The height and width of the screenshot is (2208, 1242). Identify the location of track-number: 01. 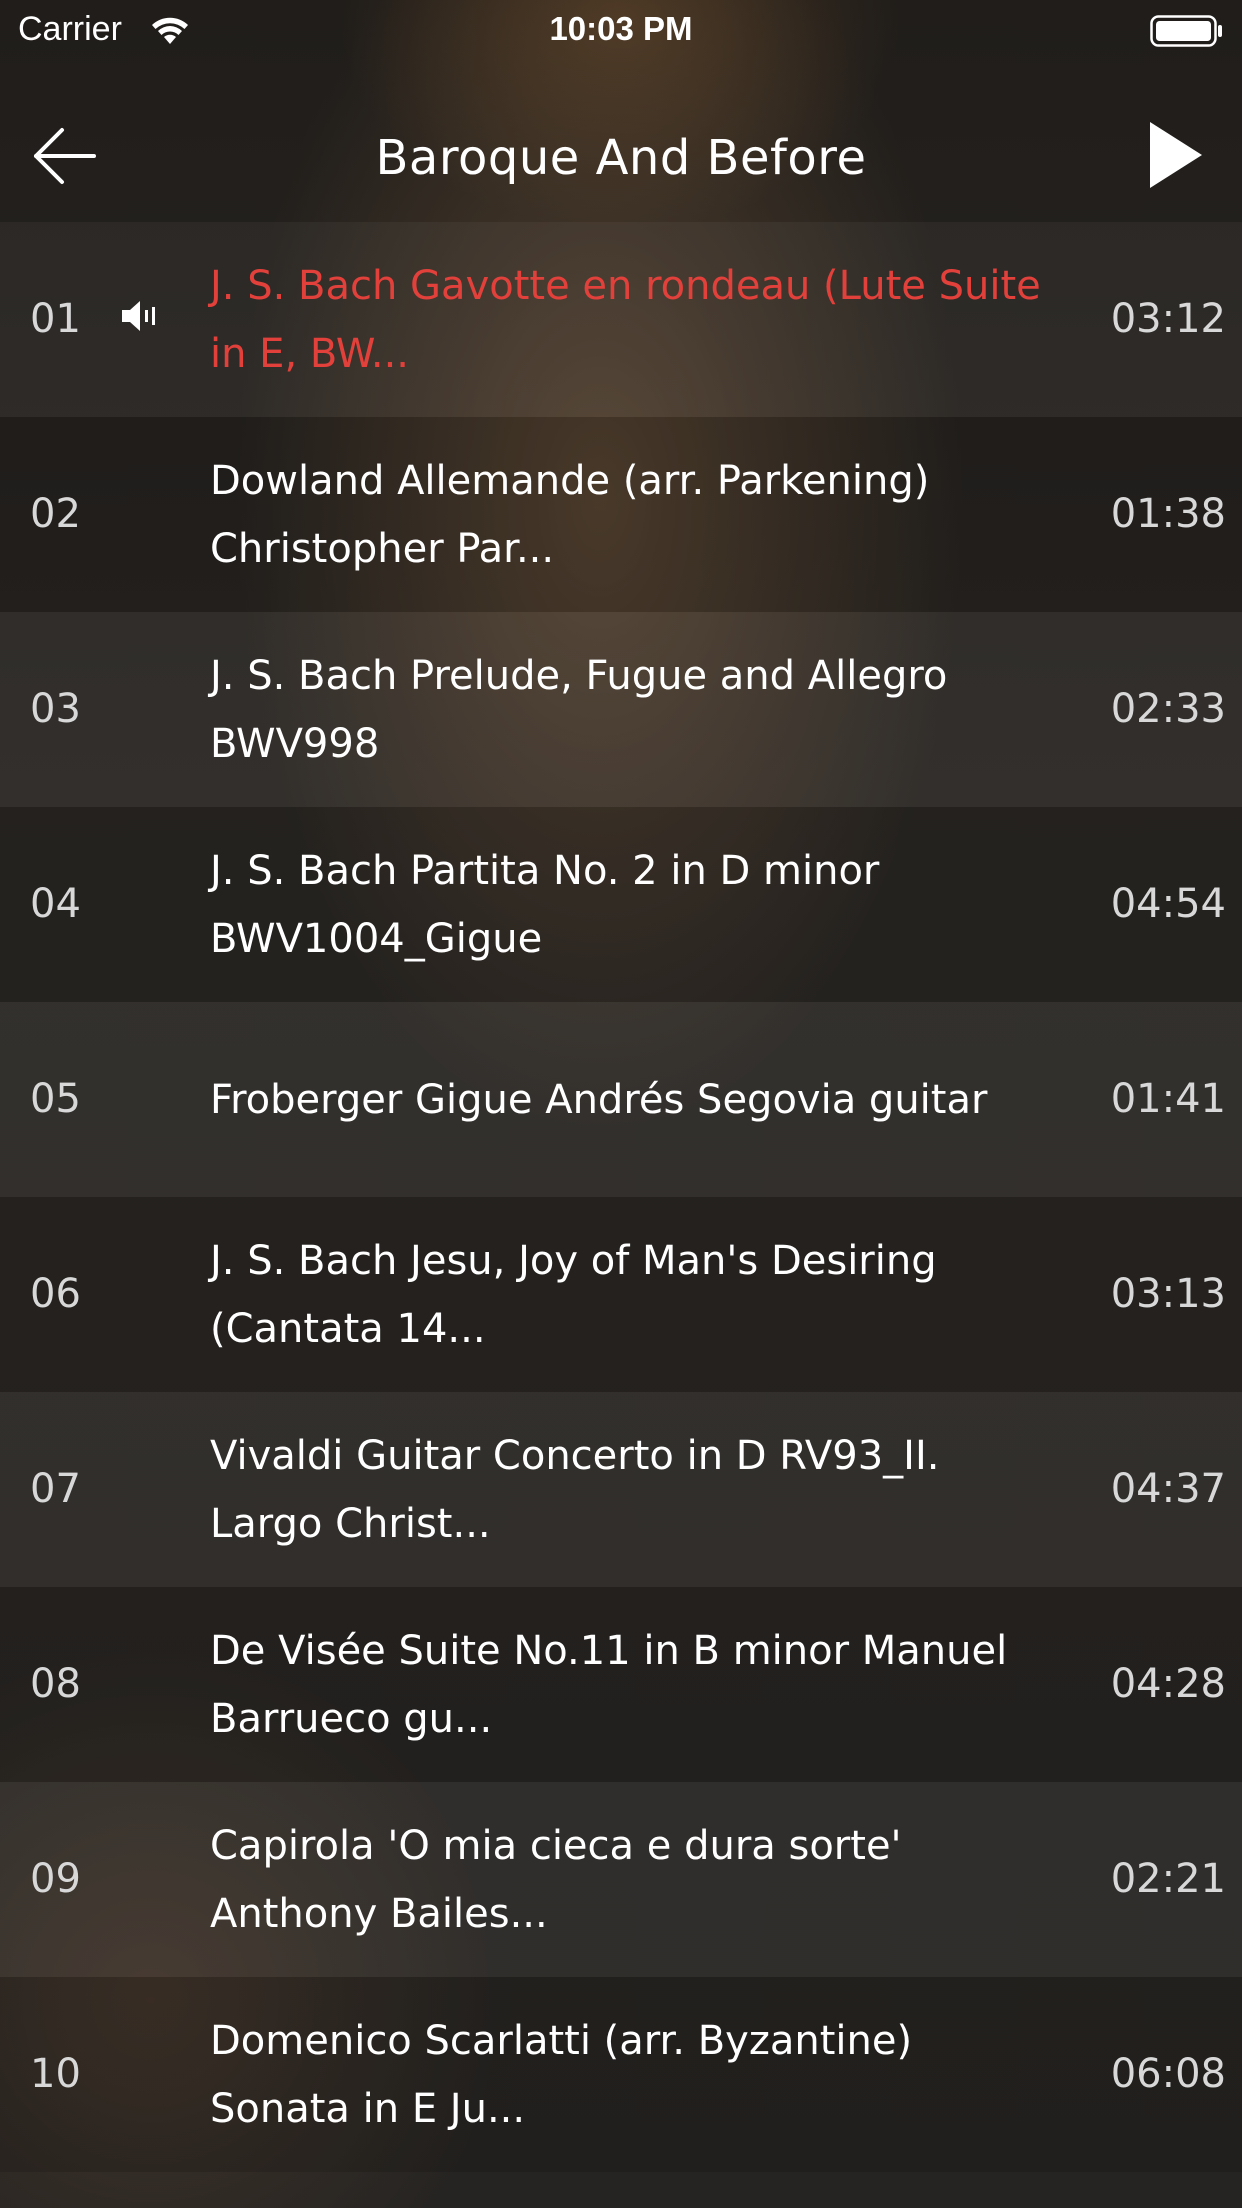
(55, 319).